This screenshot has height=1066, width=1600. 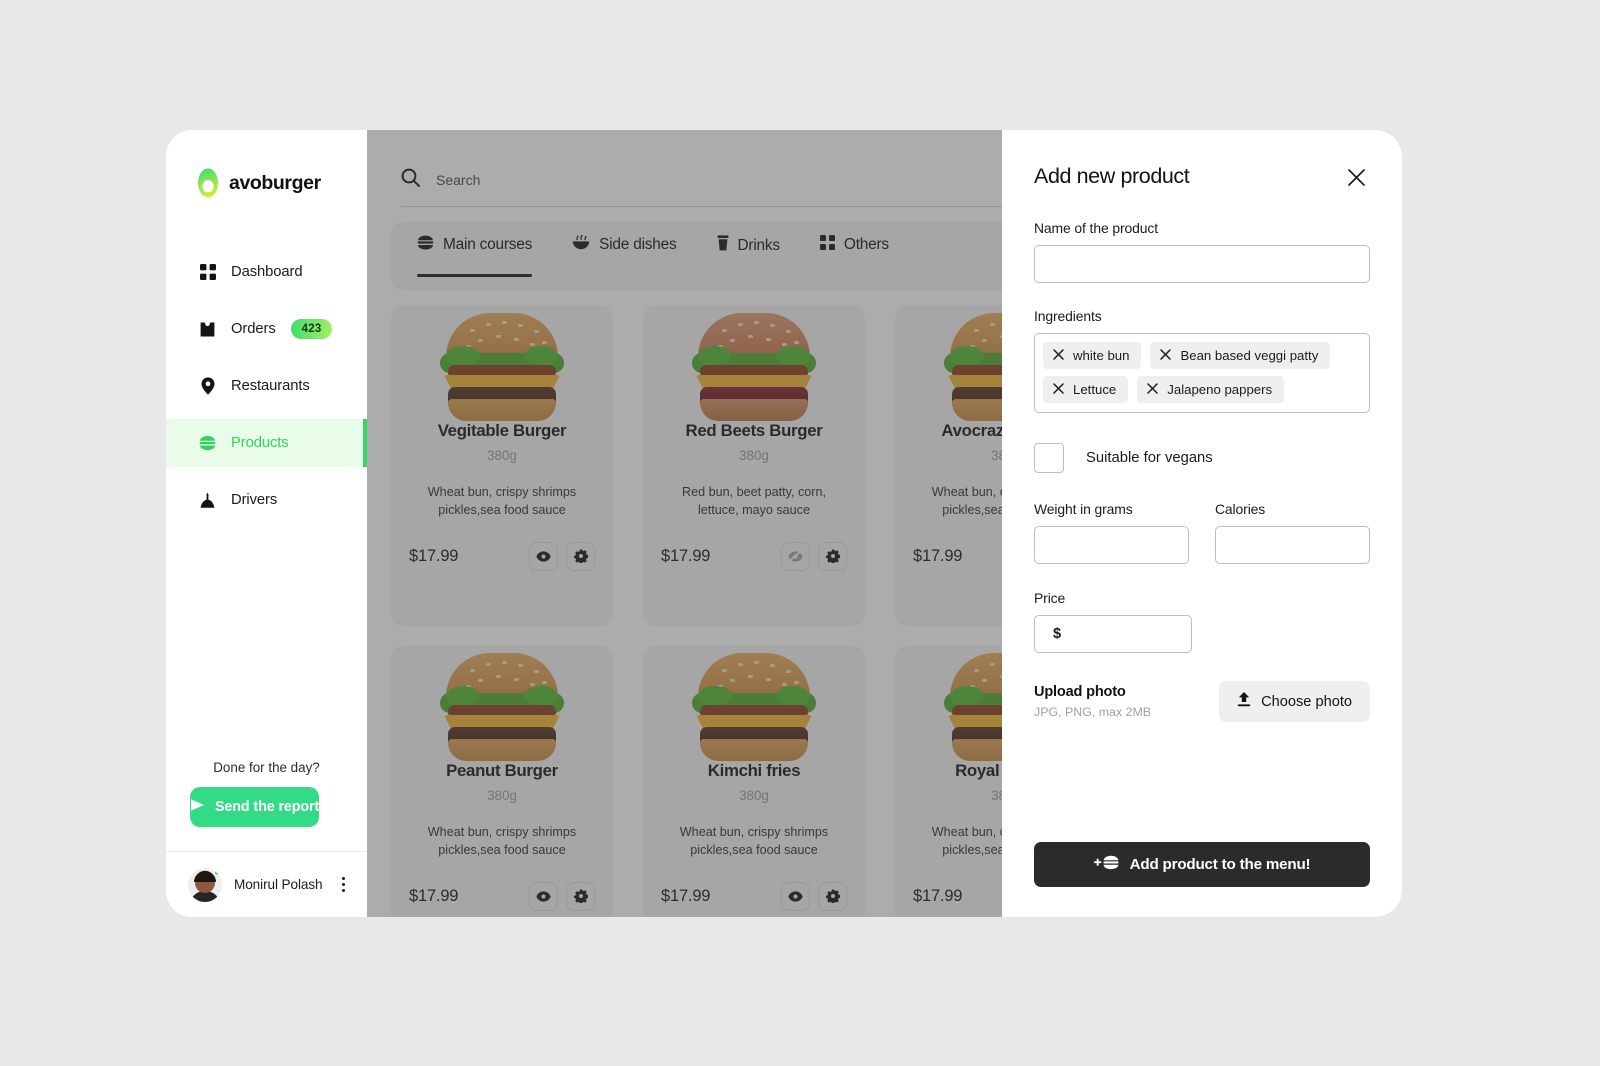 I want to click on tab-side-dishes: Side dishes, so click(x=624, y=251).